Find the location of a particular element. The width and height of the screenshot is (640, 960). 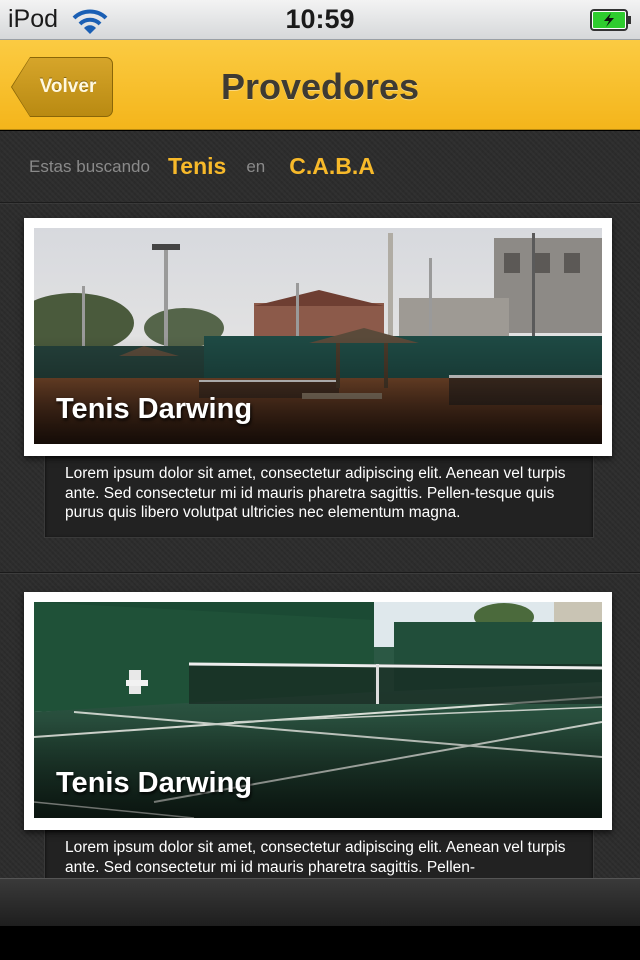

bottom-edge is located at coordinates (320, 943).